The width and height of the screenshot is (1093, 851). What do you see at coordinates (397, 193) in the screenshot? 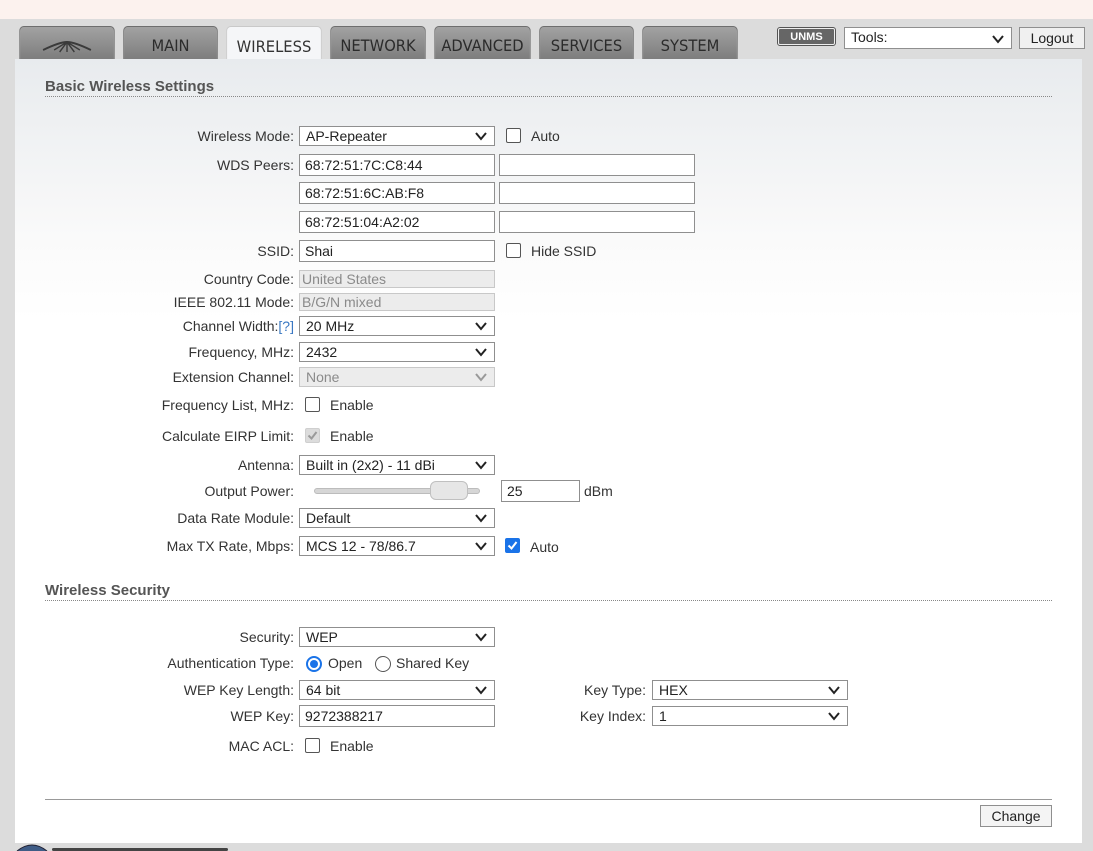
I see `wds-peer-2-mac-input: 68:72:51:6C:AB:F8` at bounding box center [397, 193].